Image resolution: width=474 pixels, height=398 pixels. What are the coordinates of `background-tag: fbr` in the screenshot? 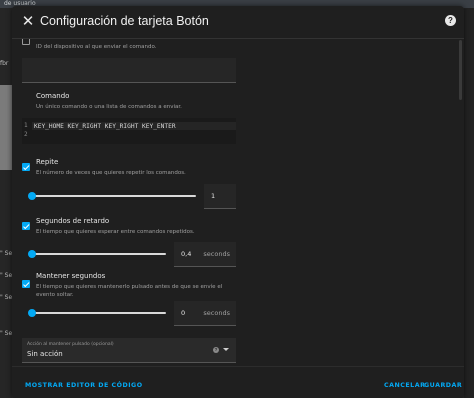 It's located at (4, 63).